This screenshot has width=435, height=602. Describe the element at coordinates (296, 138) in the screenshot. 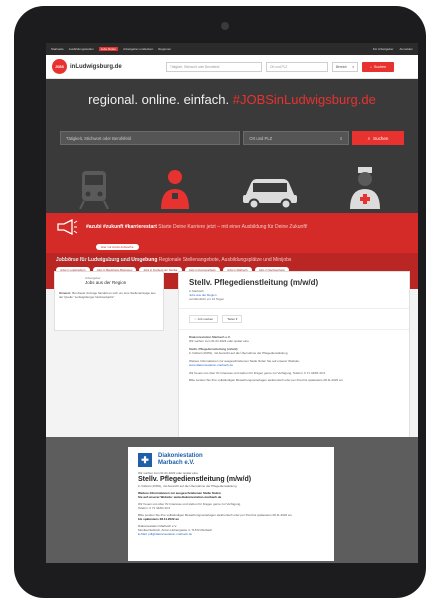

I see `hero-location-input: Ort und PLZ ⇕` at that location.